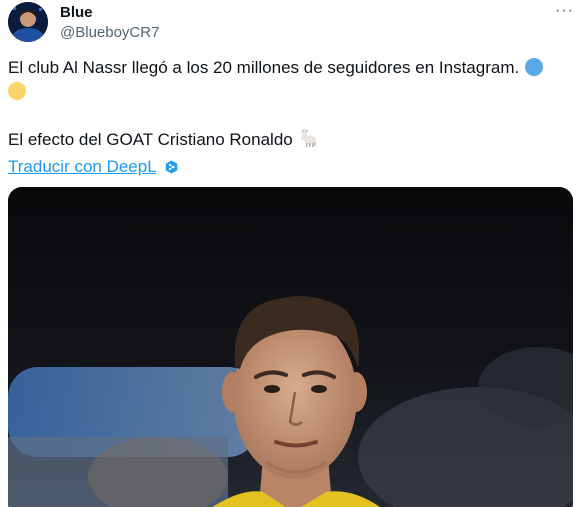 This screenshot has height=507, width=585. I want to click on avatar, so click(28, 22).